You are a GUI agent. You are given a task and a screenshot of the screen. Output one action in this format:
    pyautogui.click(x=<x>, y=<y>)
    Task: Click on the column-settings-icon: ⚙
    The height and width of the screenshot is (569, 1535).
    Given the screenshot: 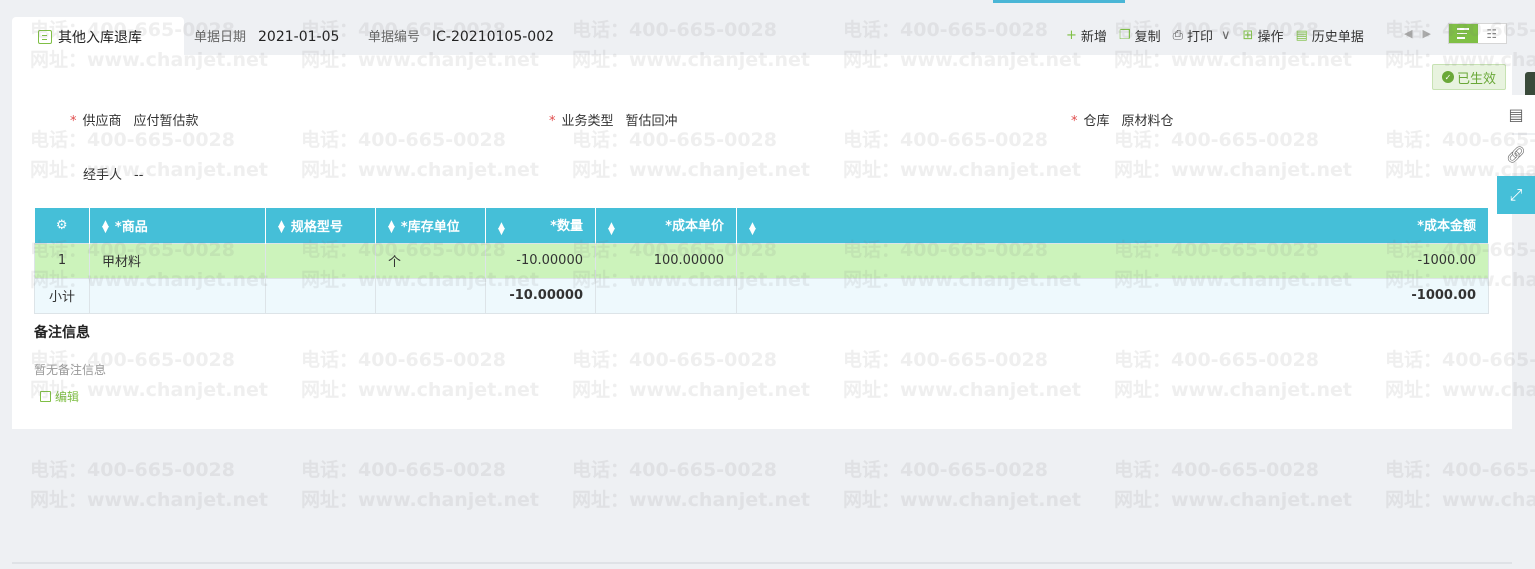 What is the action you would take?
    pyautogui.click(x=62, y=225)
    